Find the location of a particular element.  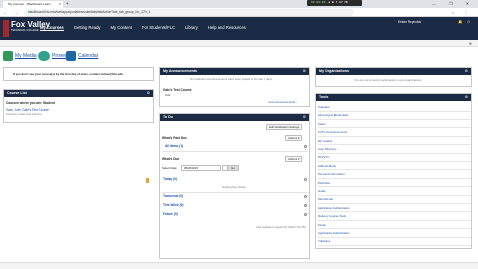

whats-due-label: What's Due is located at coordinates (171, 159).